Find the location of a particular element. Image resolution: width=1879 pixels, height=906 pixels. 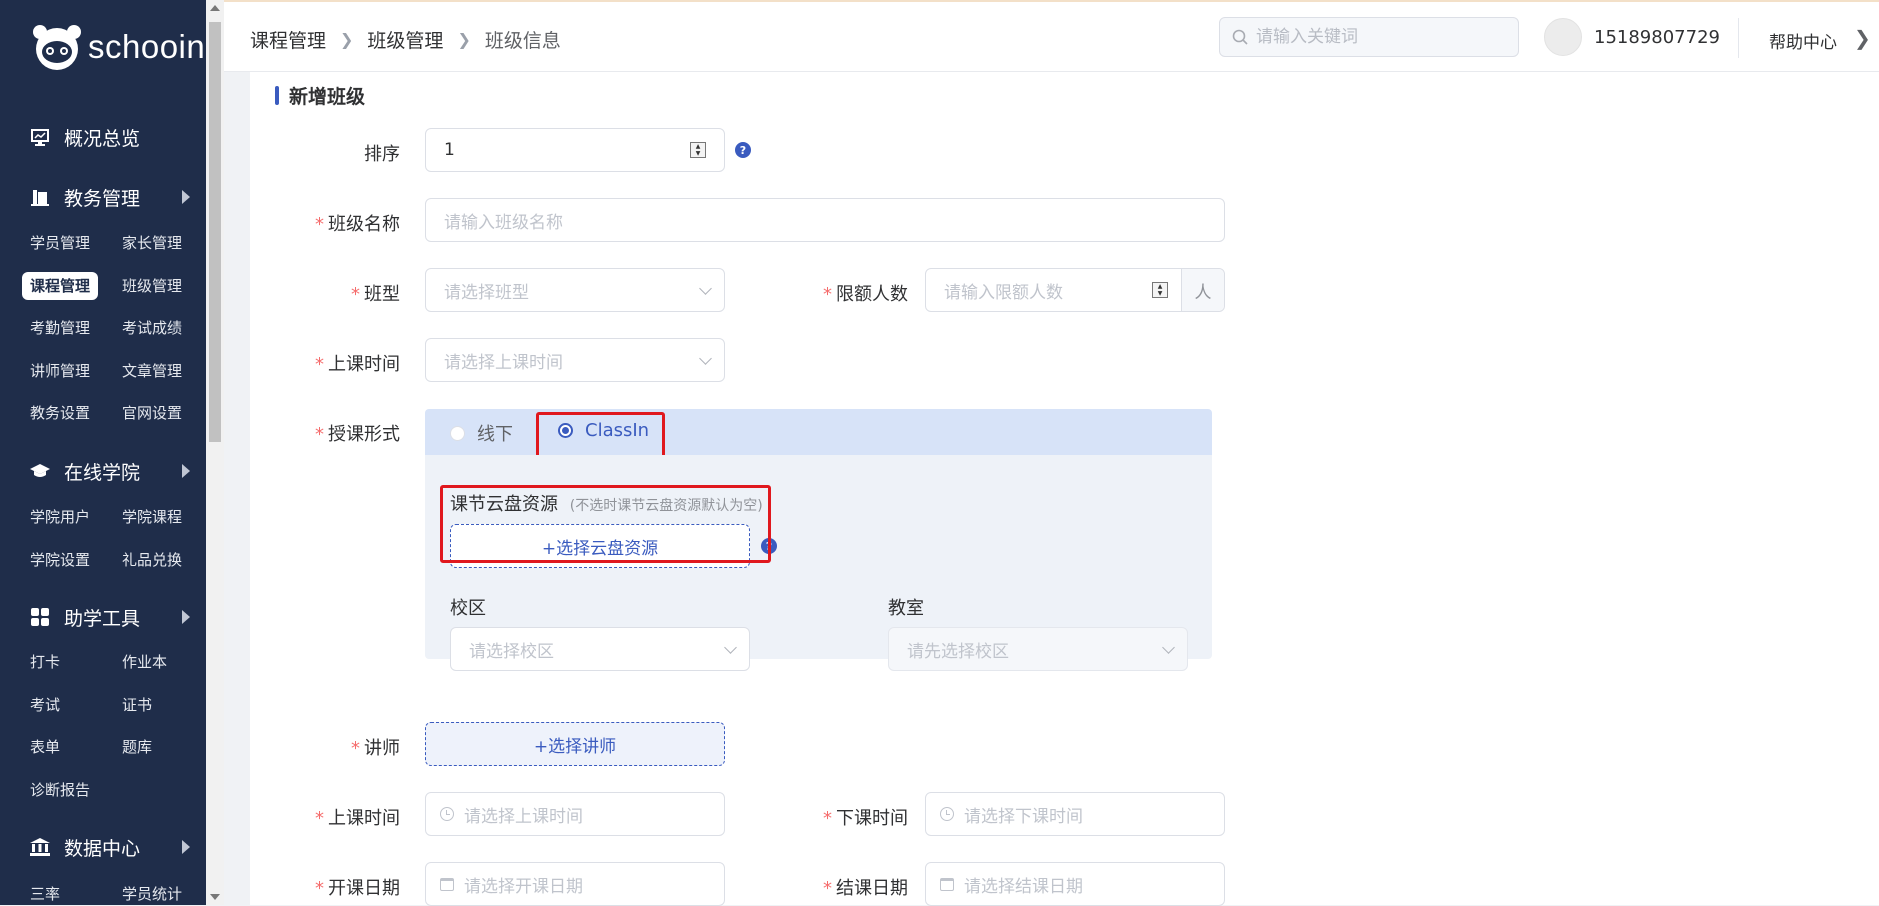

sidebar-item-teachers: 讲师管理 is located at coordinates (60, 371).